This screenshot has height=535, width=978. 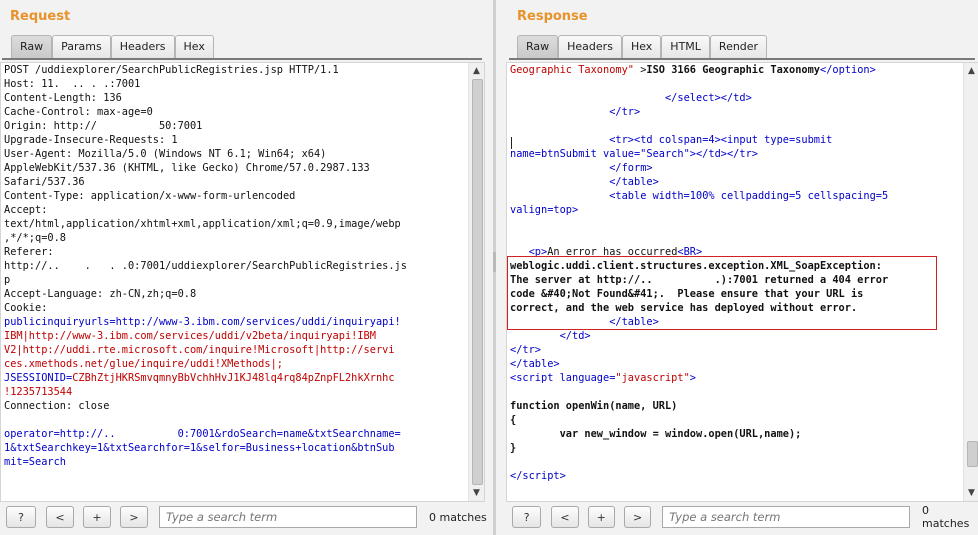 I want to click on request-tabs: Raw Params Headers Hex, so click(x=112, y=47).